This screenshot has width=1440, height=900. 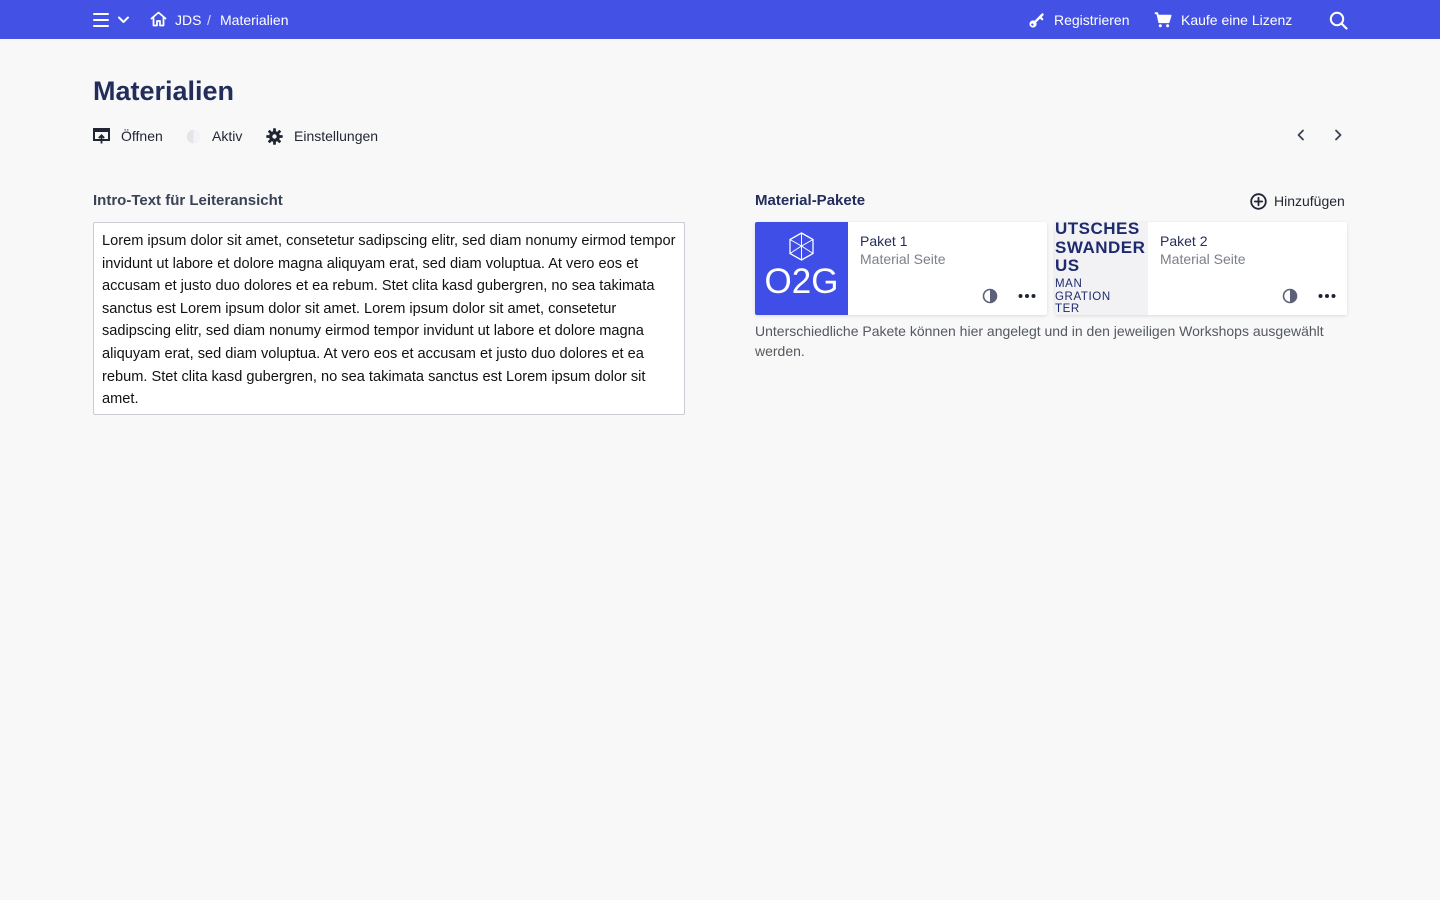 I want to click on active-toggle: Aktiv, so click(x=214, y=136).